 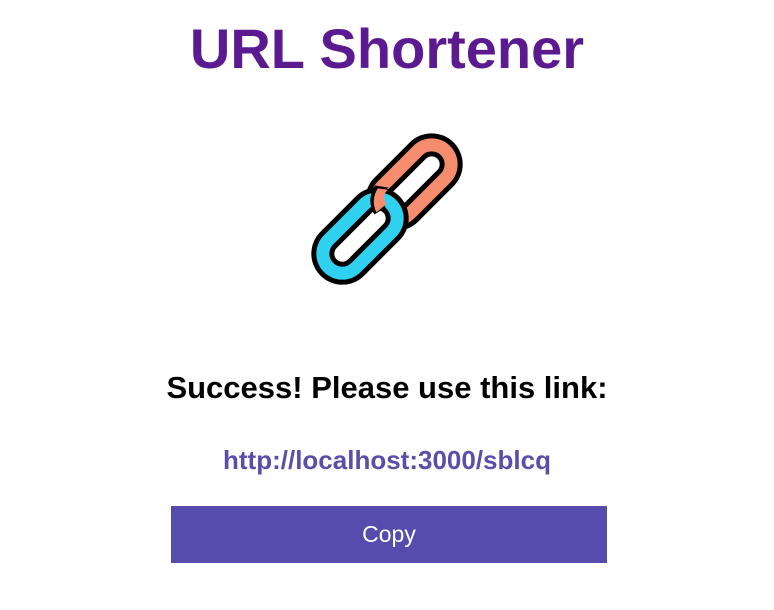 I want to click on short-url-link: http://localhost:3000/sblcq, so click(x=387, y=460).